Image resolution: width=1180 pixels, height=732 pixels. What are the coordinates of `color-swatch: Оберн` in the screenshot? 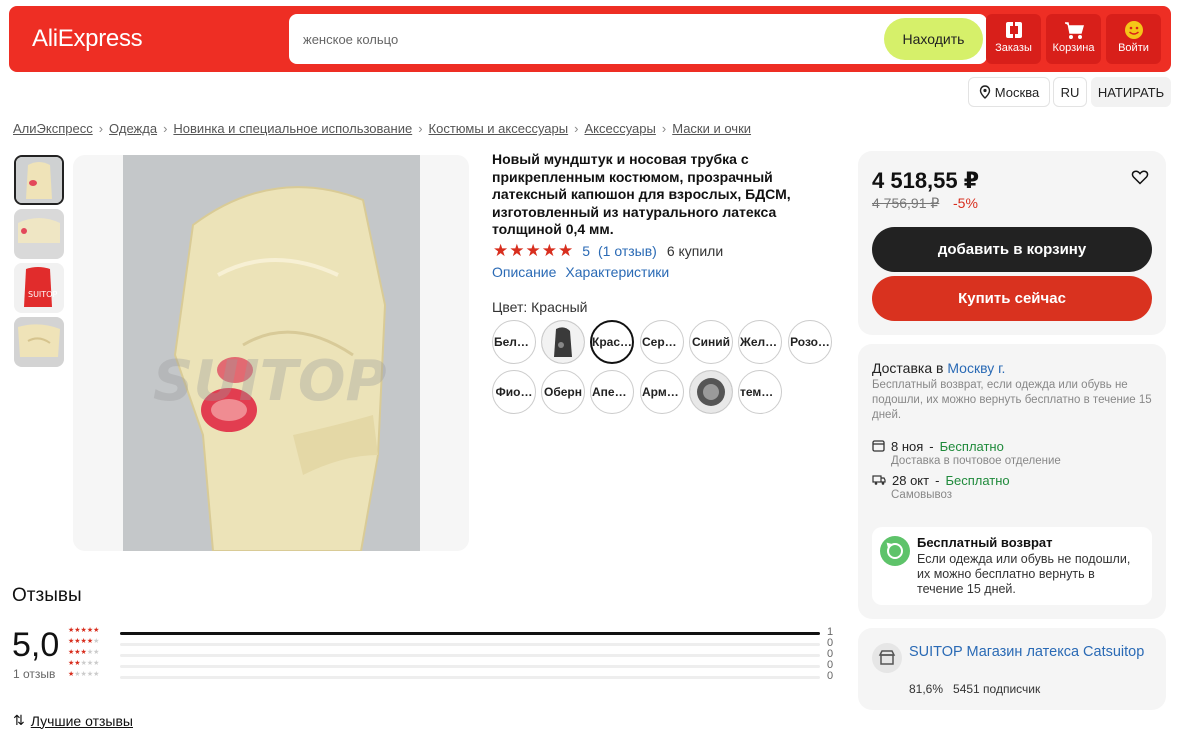 It's located at (563, 392).